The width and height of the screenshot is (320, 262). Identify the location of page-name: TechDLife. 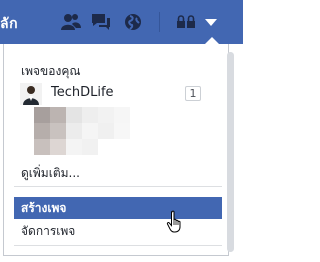
(82, 92).